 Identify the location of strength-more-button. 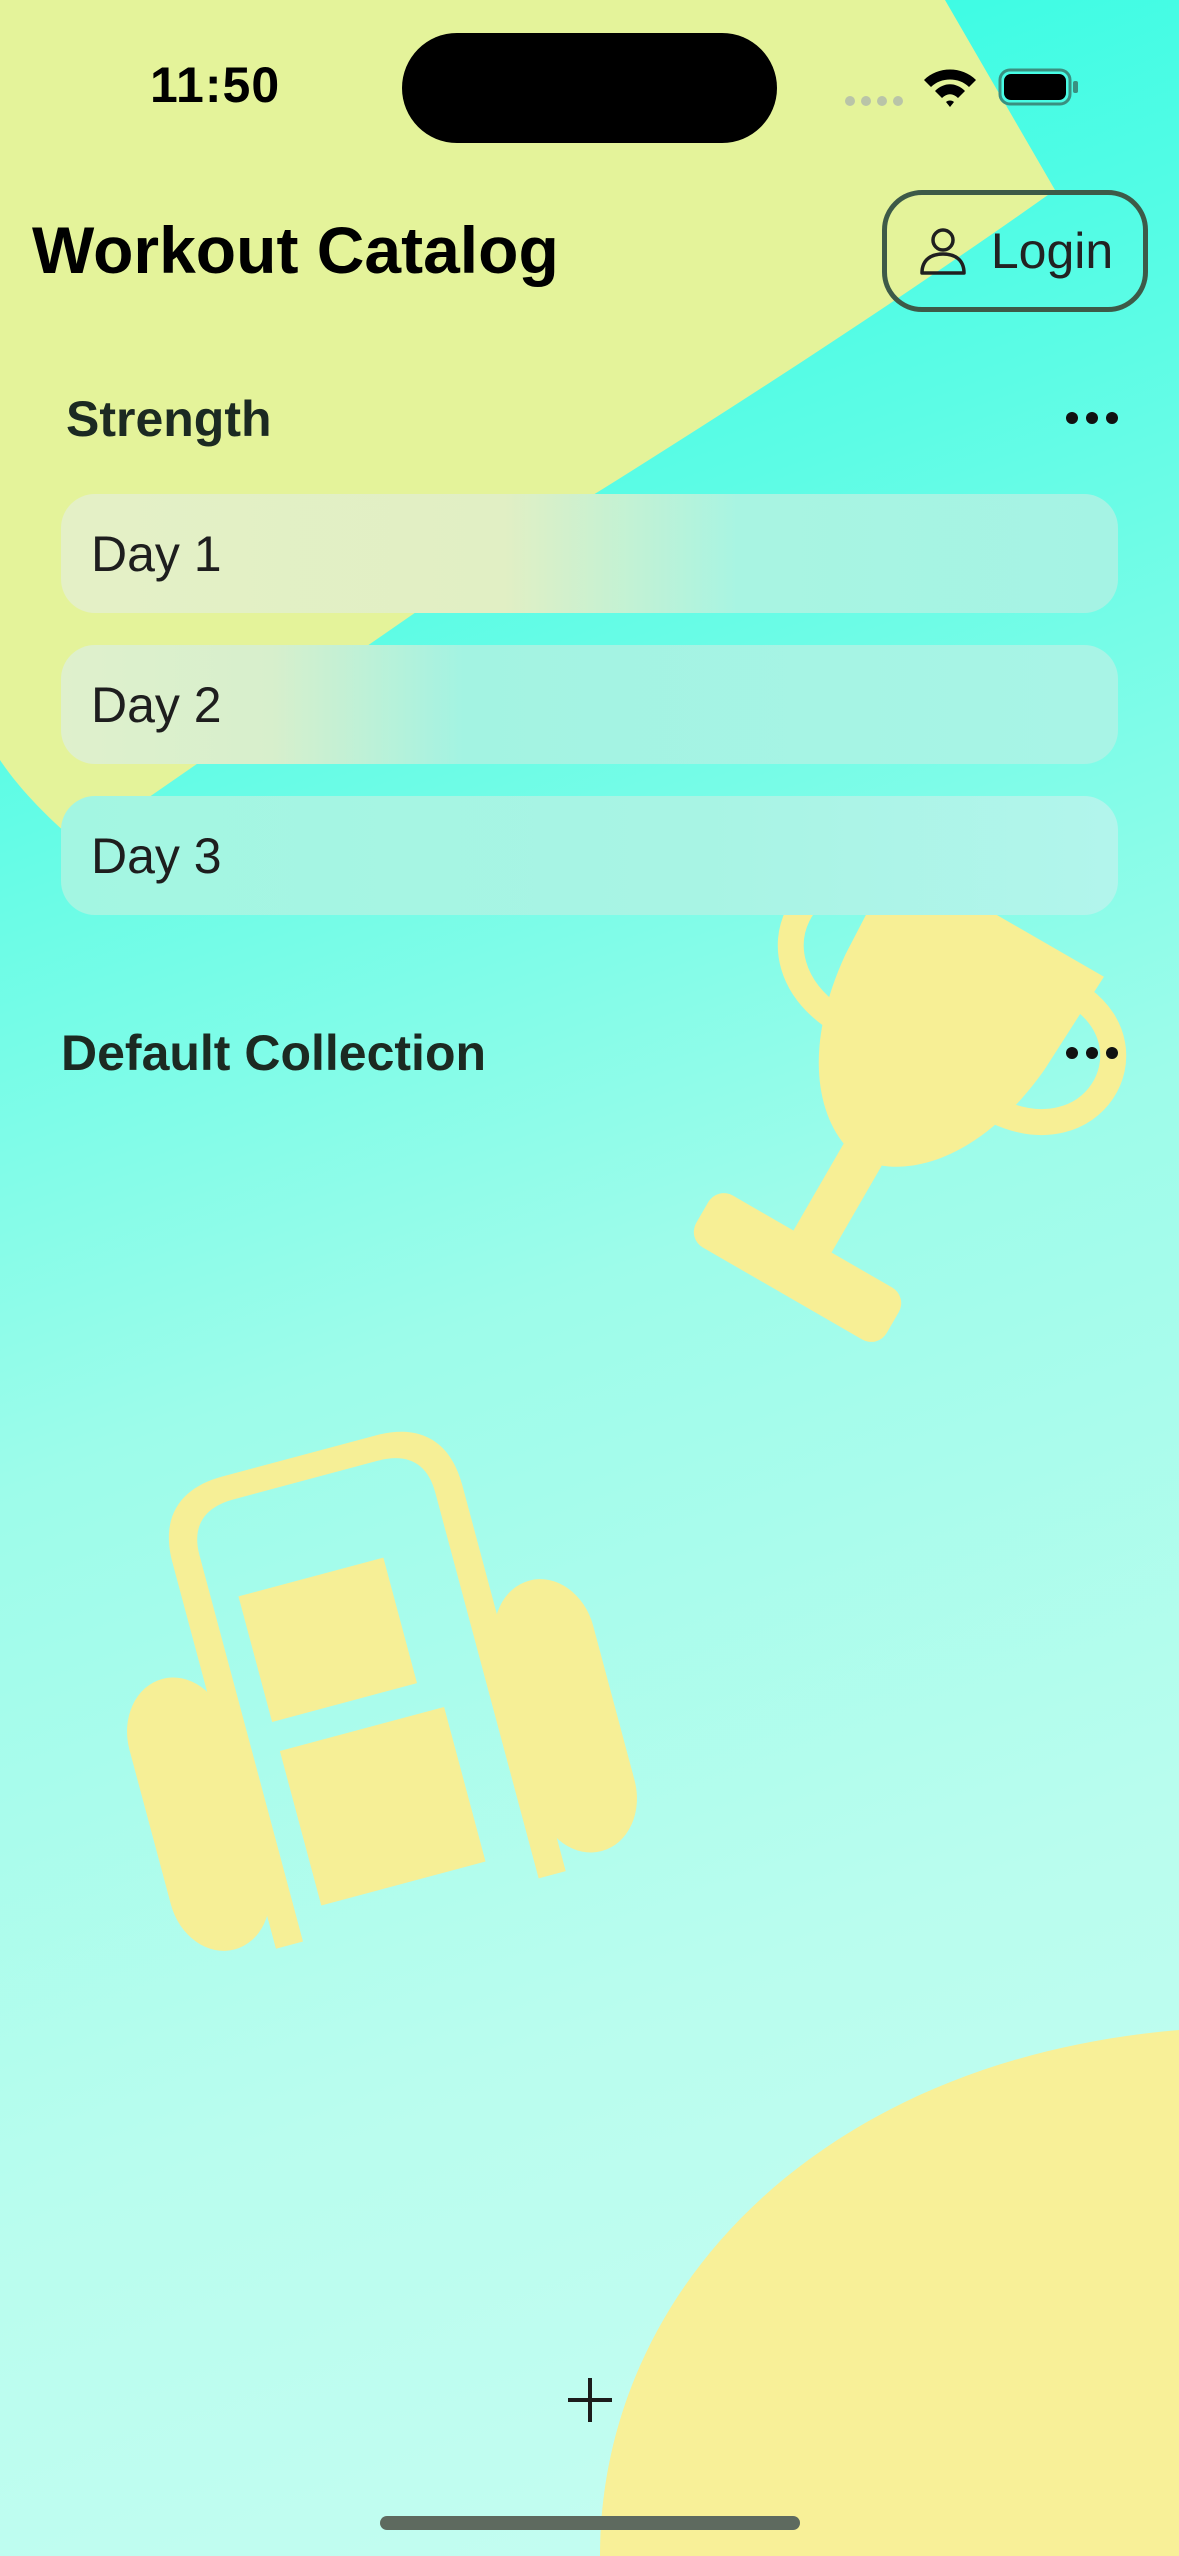
(1092, 418).